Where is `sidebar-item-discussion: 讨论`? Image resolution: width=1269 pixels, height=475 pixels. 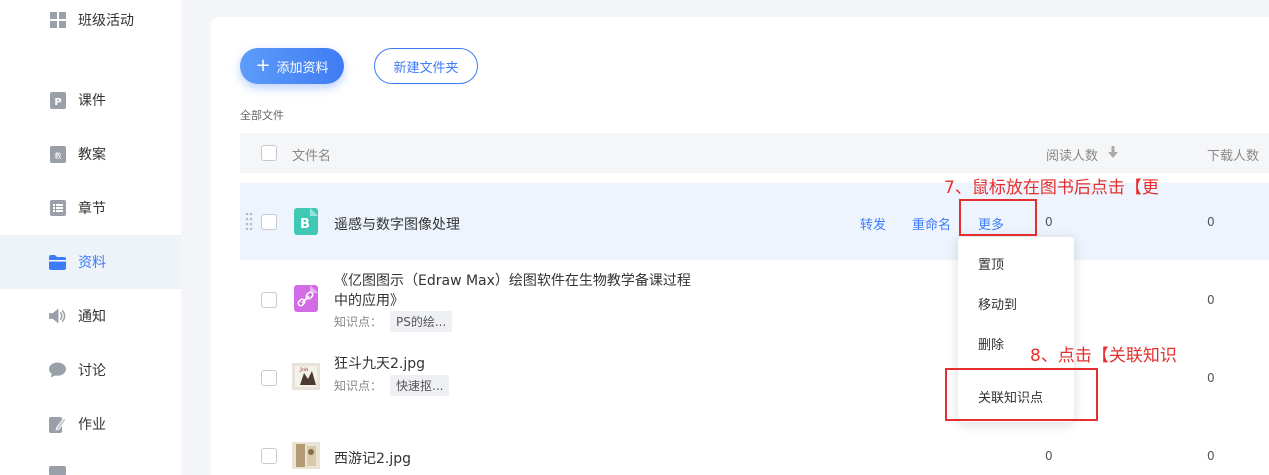 sidebar-item-discussion: 讨论 is located at coordinates (90, 370).